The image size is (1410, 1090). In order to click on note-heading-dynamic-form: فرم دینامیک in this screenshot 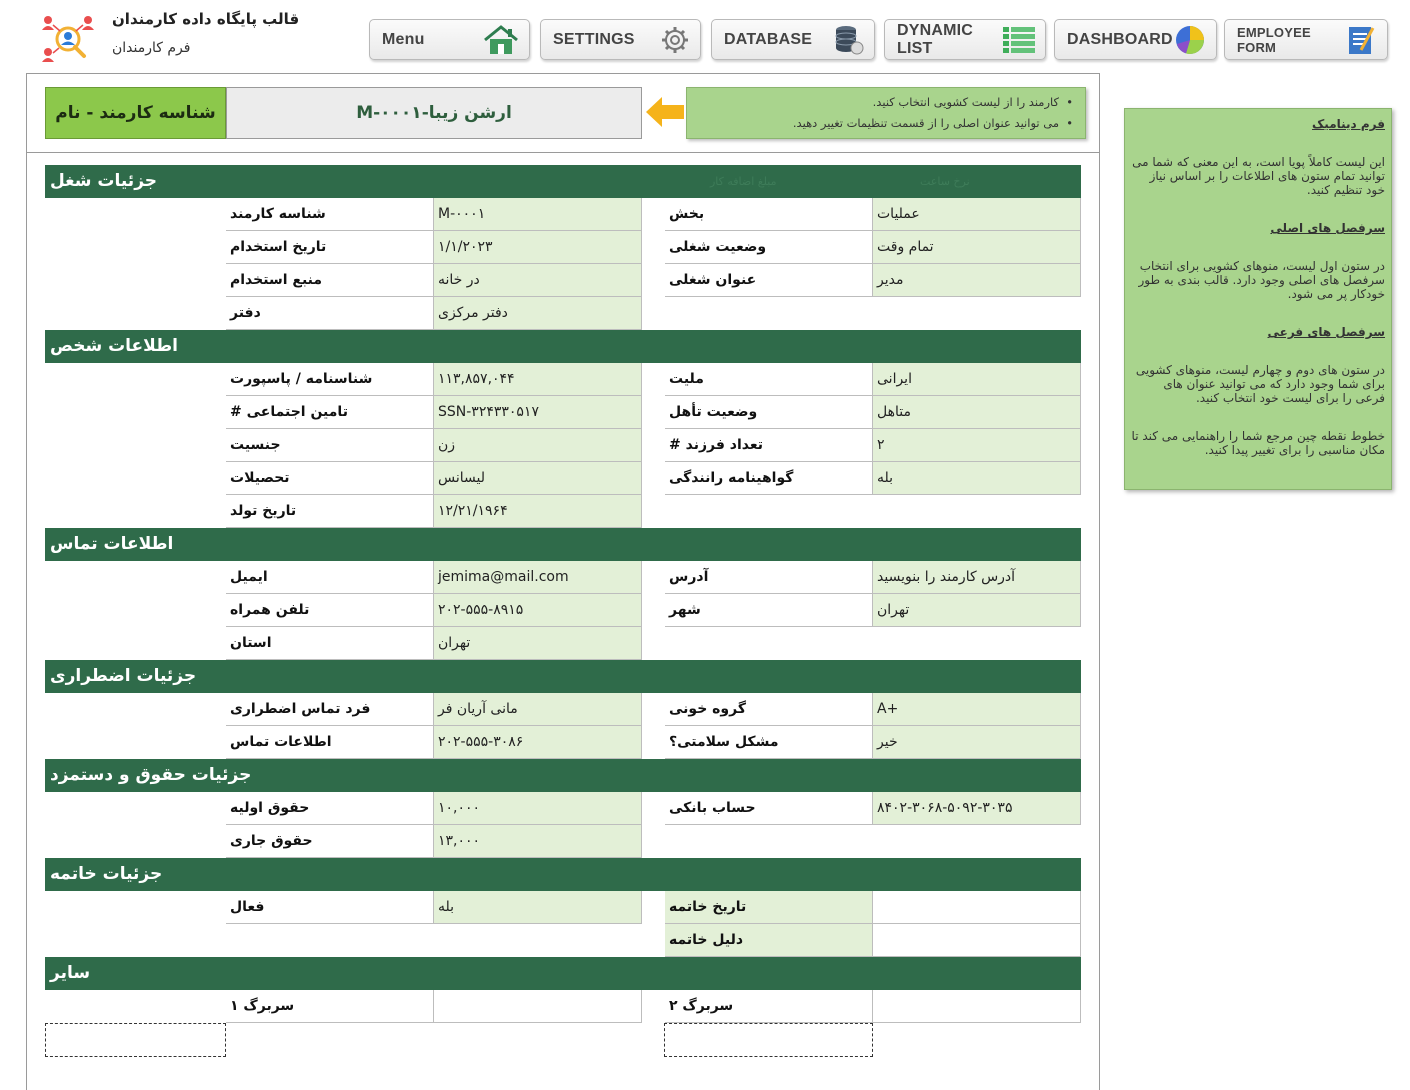, I will do `click(1348, 124)`.